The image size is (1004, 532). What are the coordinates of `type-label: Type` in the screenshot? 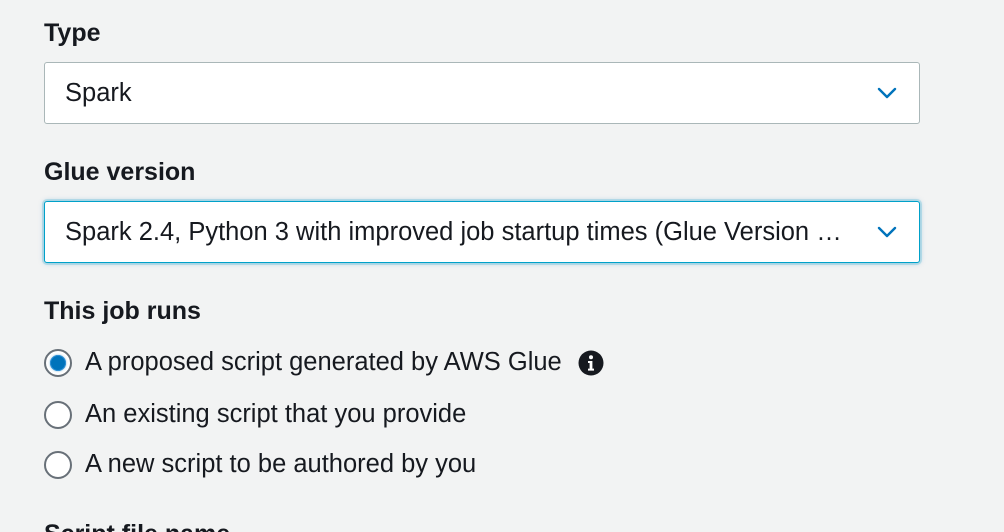 It's located at (72, 33).